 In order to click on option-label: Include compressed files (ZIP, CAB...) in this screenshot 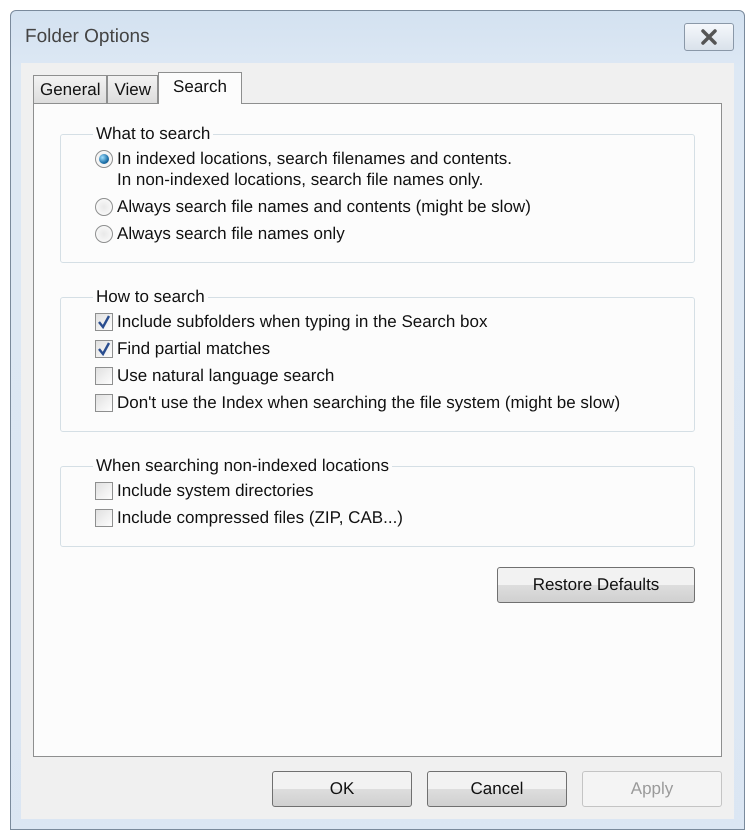, I will do `click(260, 517)`.